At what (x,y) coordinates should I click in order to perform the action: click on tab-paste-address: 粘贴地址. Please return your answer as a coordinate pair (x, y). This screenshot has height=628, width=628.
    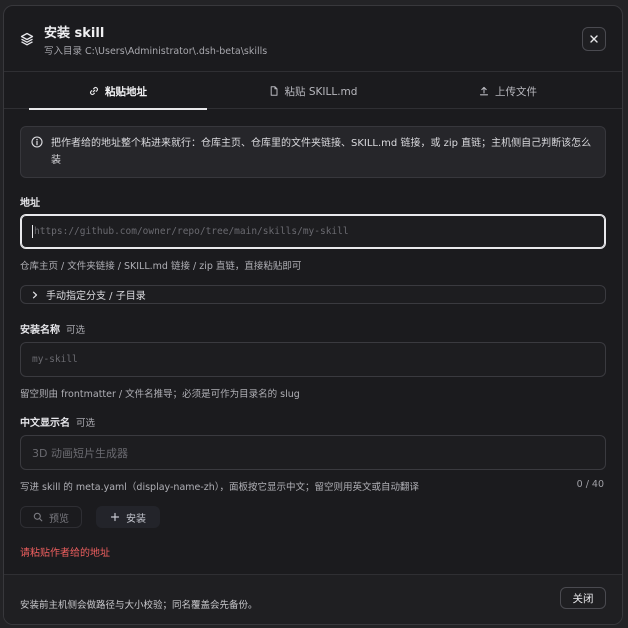
    Looking at the image, I should click on (118, 91).